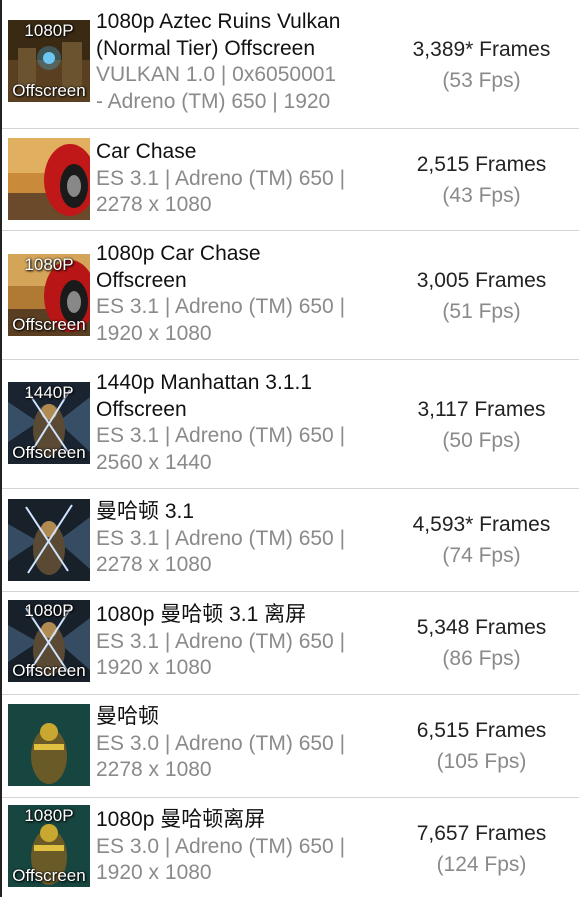 The height and width of the screenshot is (897, 579). I want to click on car-chase-thumbnail, so click(49, 179).